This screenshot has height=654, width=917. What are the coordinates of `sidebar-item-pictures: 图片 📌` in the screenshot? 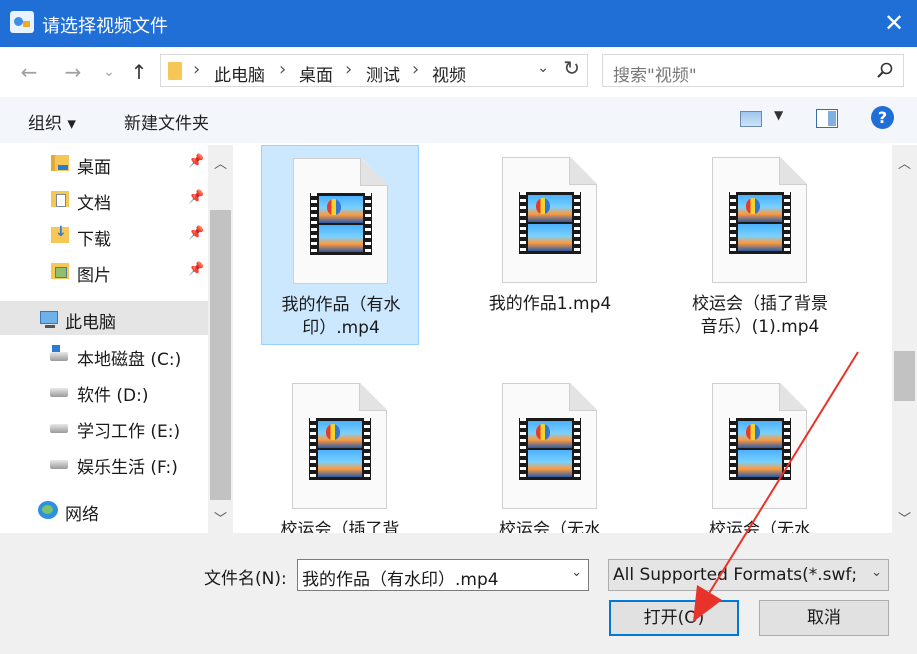 It's located at (104, 271).